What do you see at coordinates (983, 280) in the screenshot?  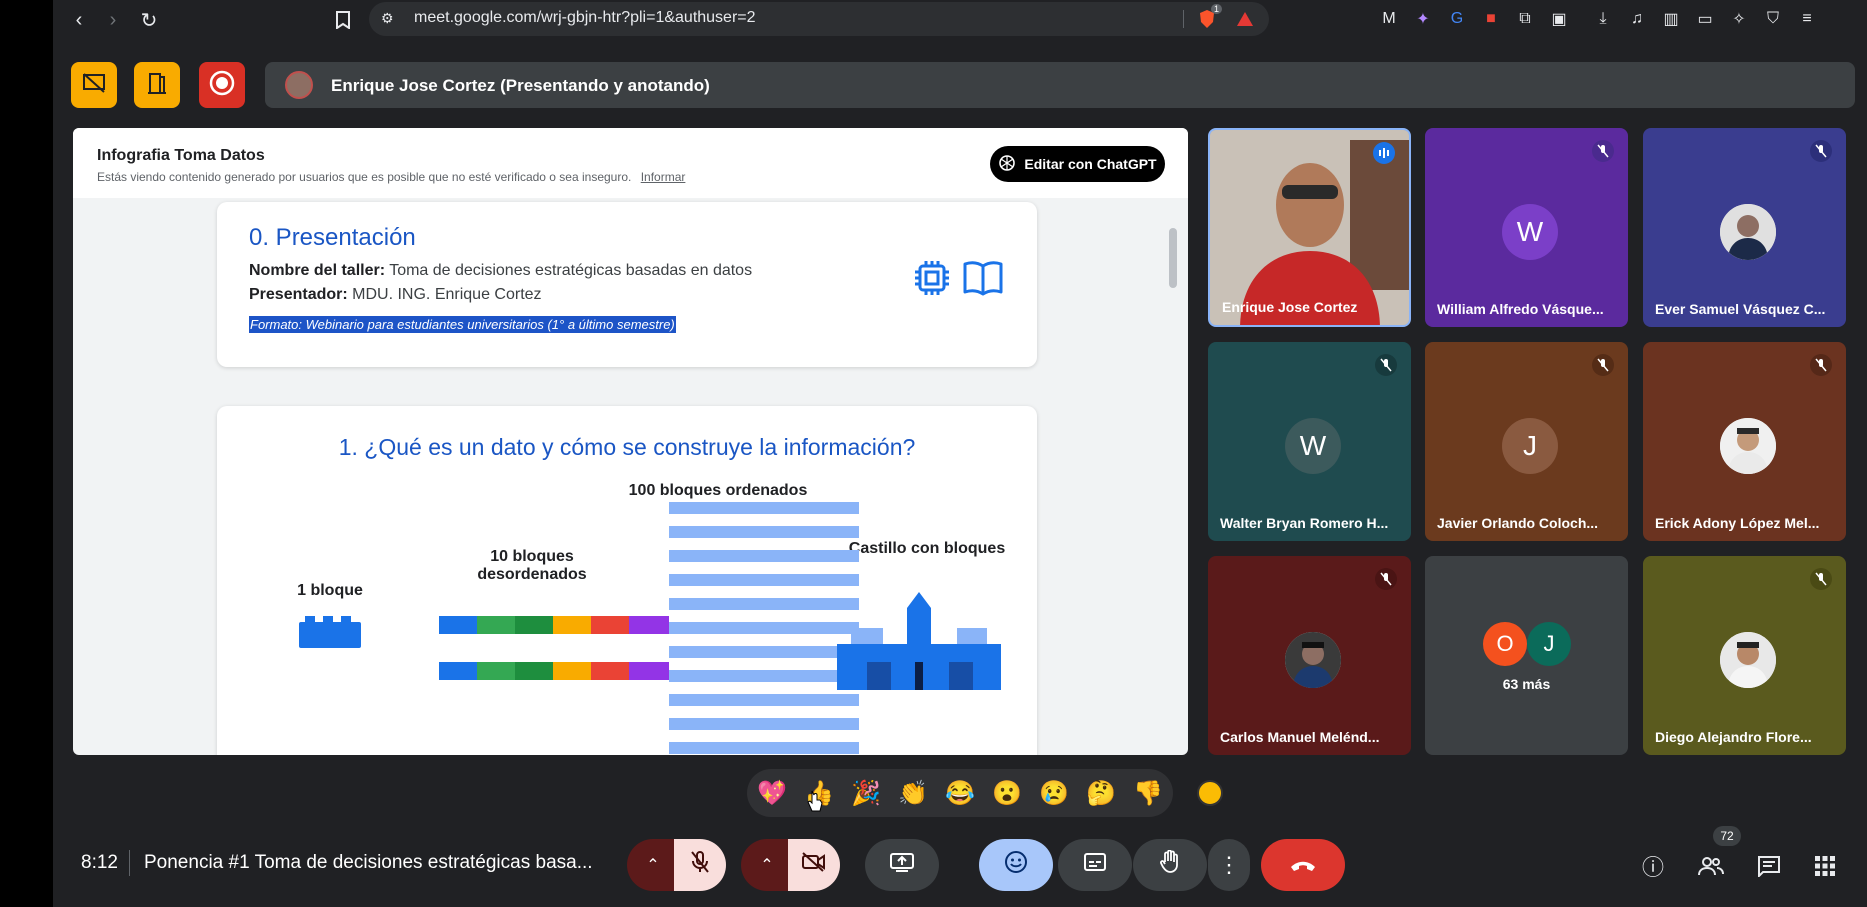 I see `book-icon` at bounding box center [983, 280].